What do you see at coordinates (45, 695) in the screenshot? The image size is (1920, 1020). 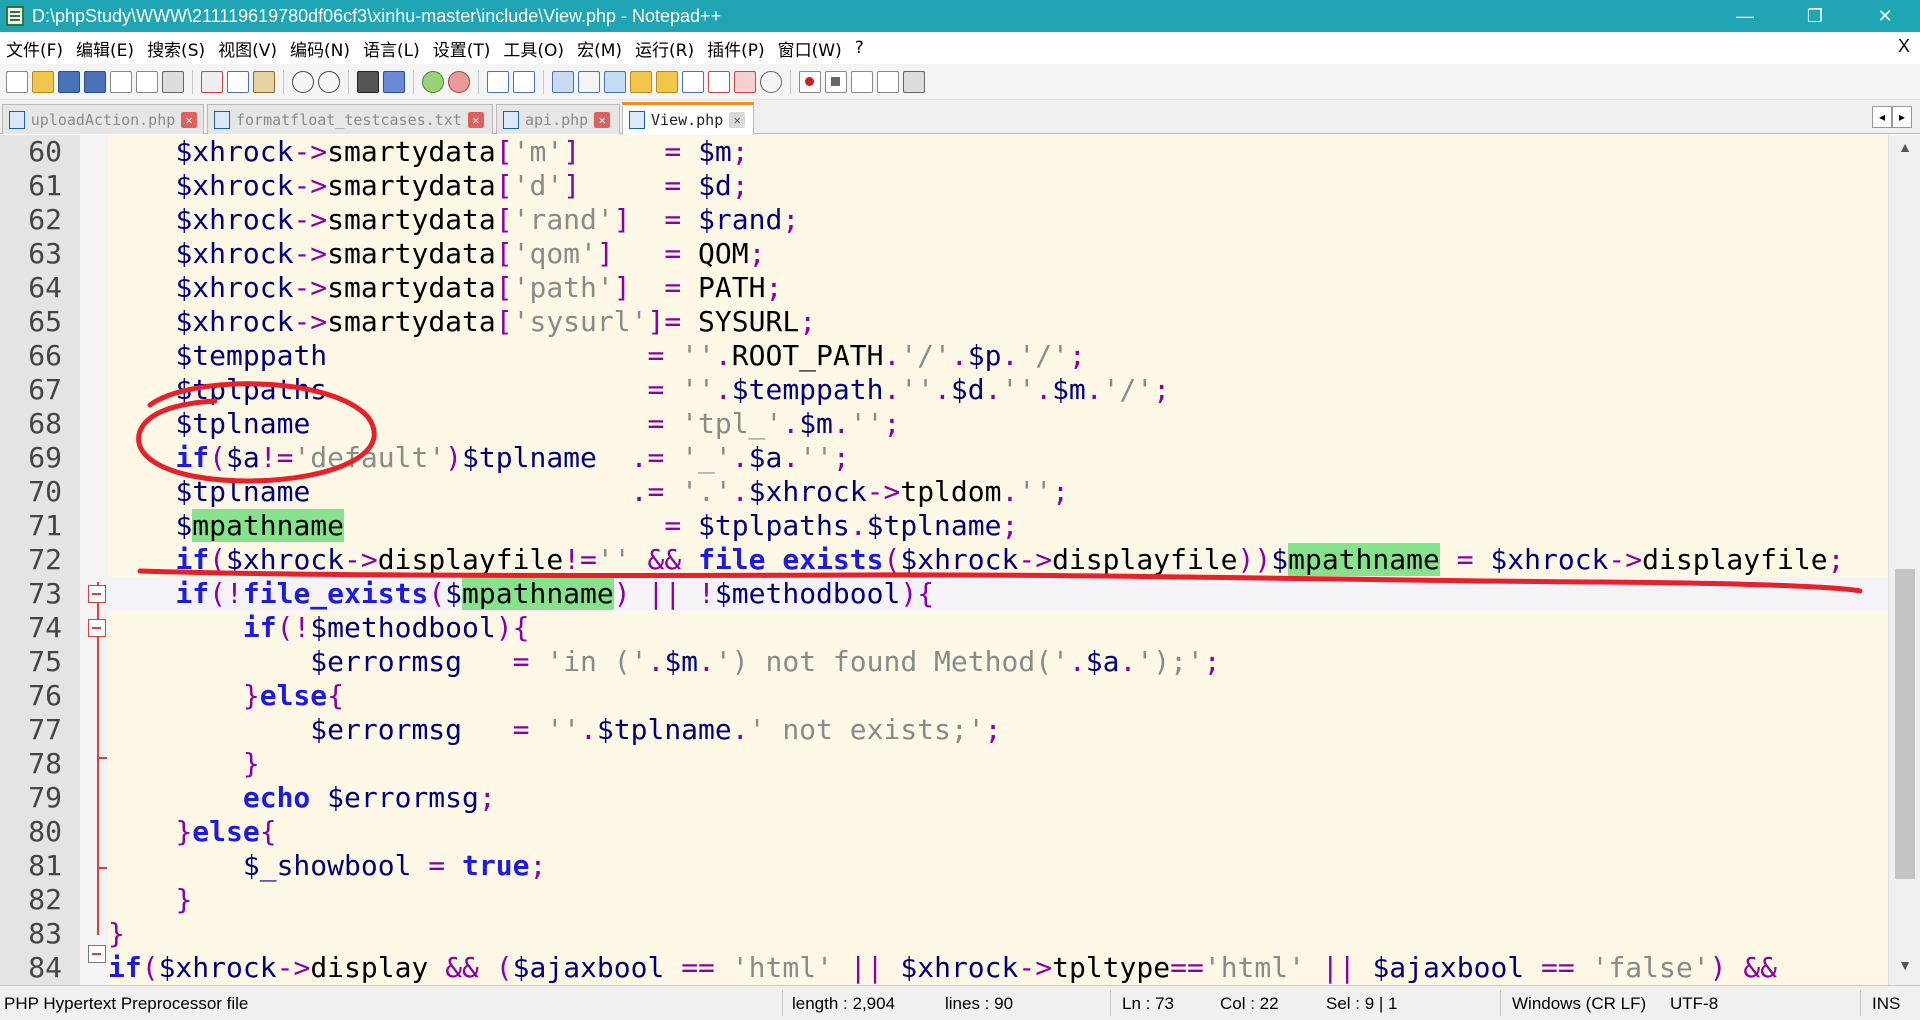 I see `line-number: 76` at bounding box center [45, 695].